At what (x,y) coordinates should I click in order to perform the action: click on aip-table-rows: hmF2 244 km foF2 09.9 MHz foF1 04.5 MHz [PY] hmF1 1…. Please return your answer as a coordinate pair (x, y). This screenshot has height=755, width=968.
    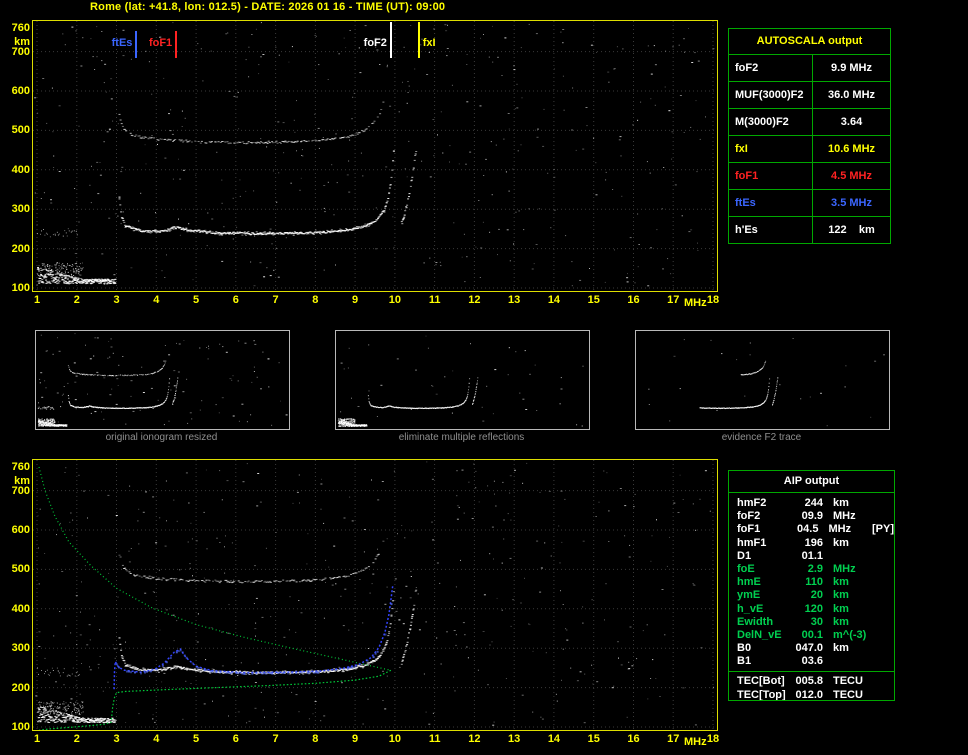
    Looking at the image, I should click on (811, 599).